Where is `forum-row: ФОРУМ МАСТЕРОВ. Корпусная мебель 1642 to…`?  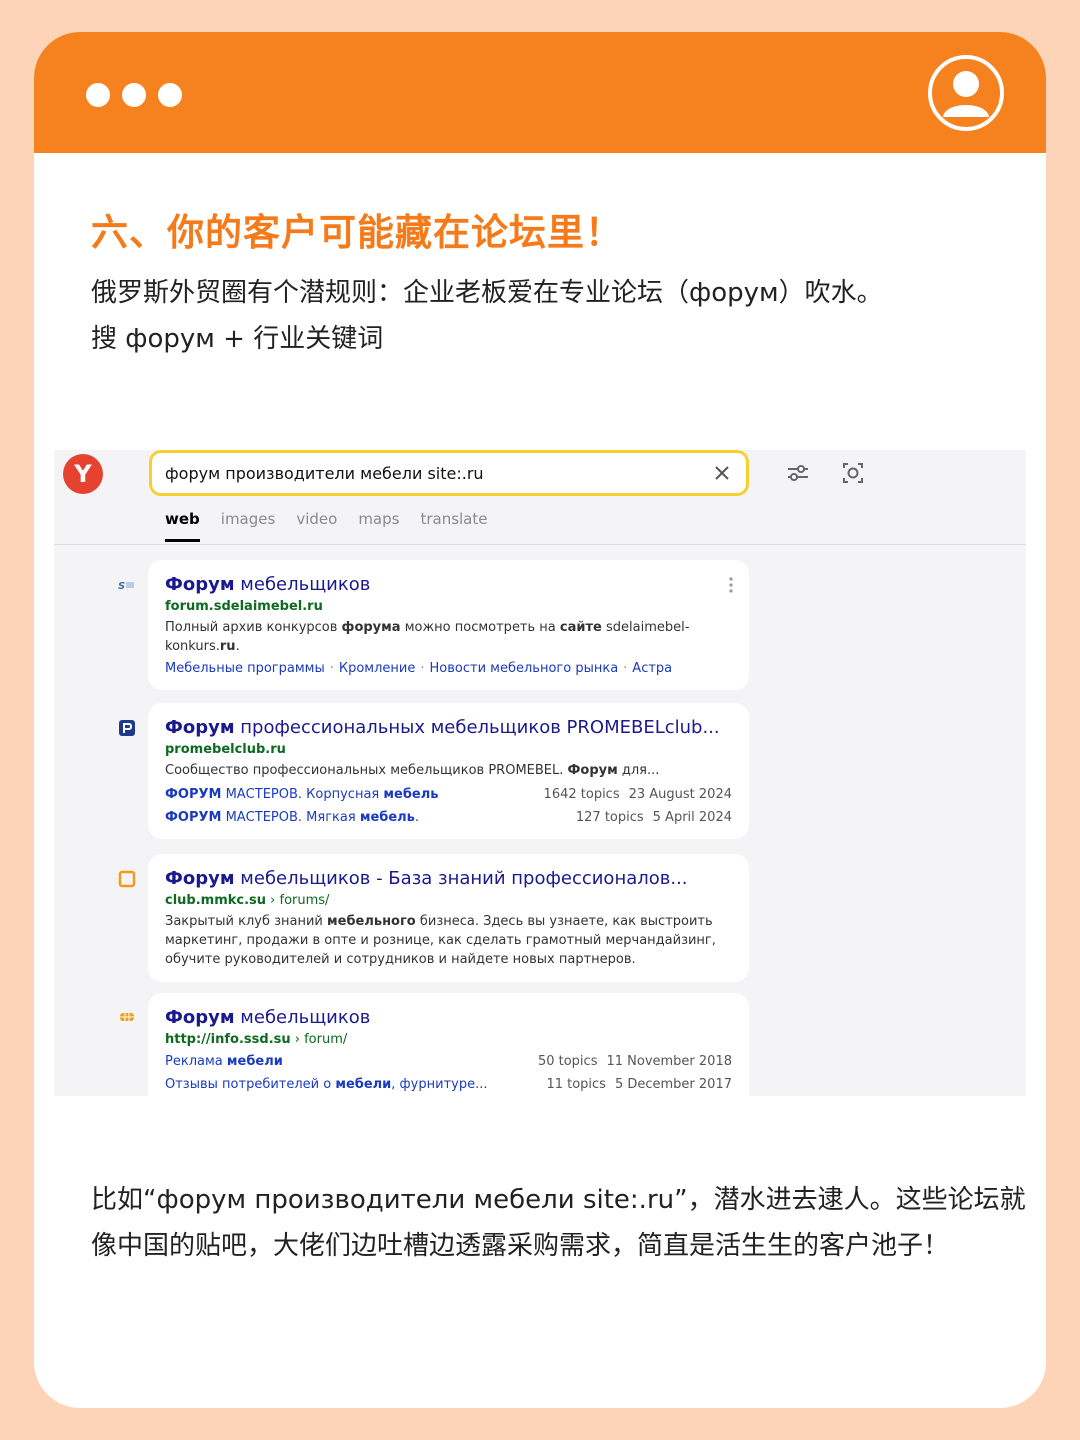
forum-row: ФОРУМ МАСТЕРОВ. Корпусная мебель 1642 to… is located at coordinates (448, 794).